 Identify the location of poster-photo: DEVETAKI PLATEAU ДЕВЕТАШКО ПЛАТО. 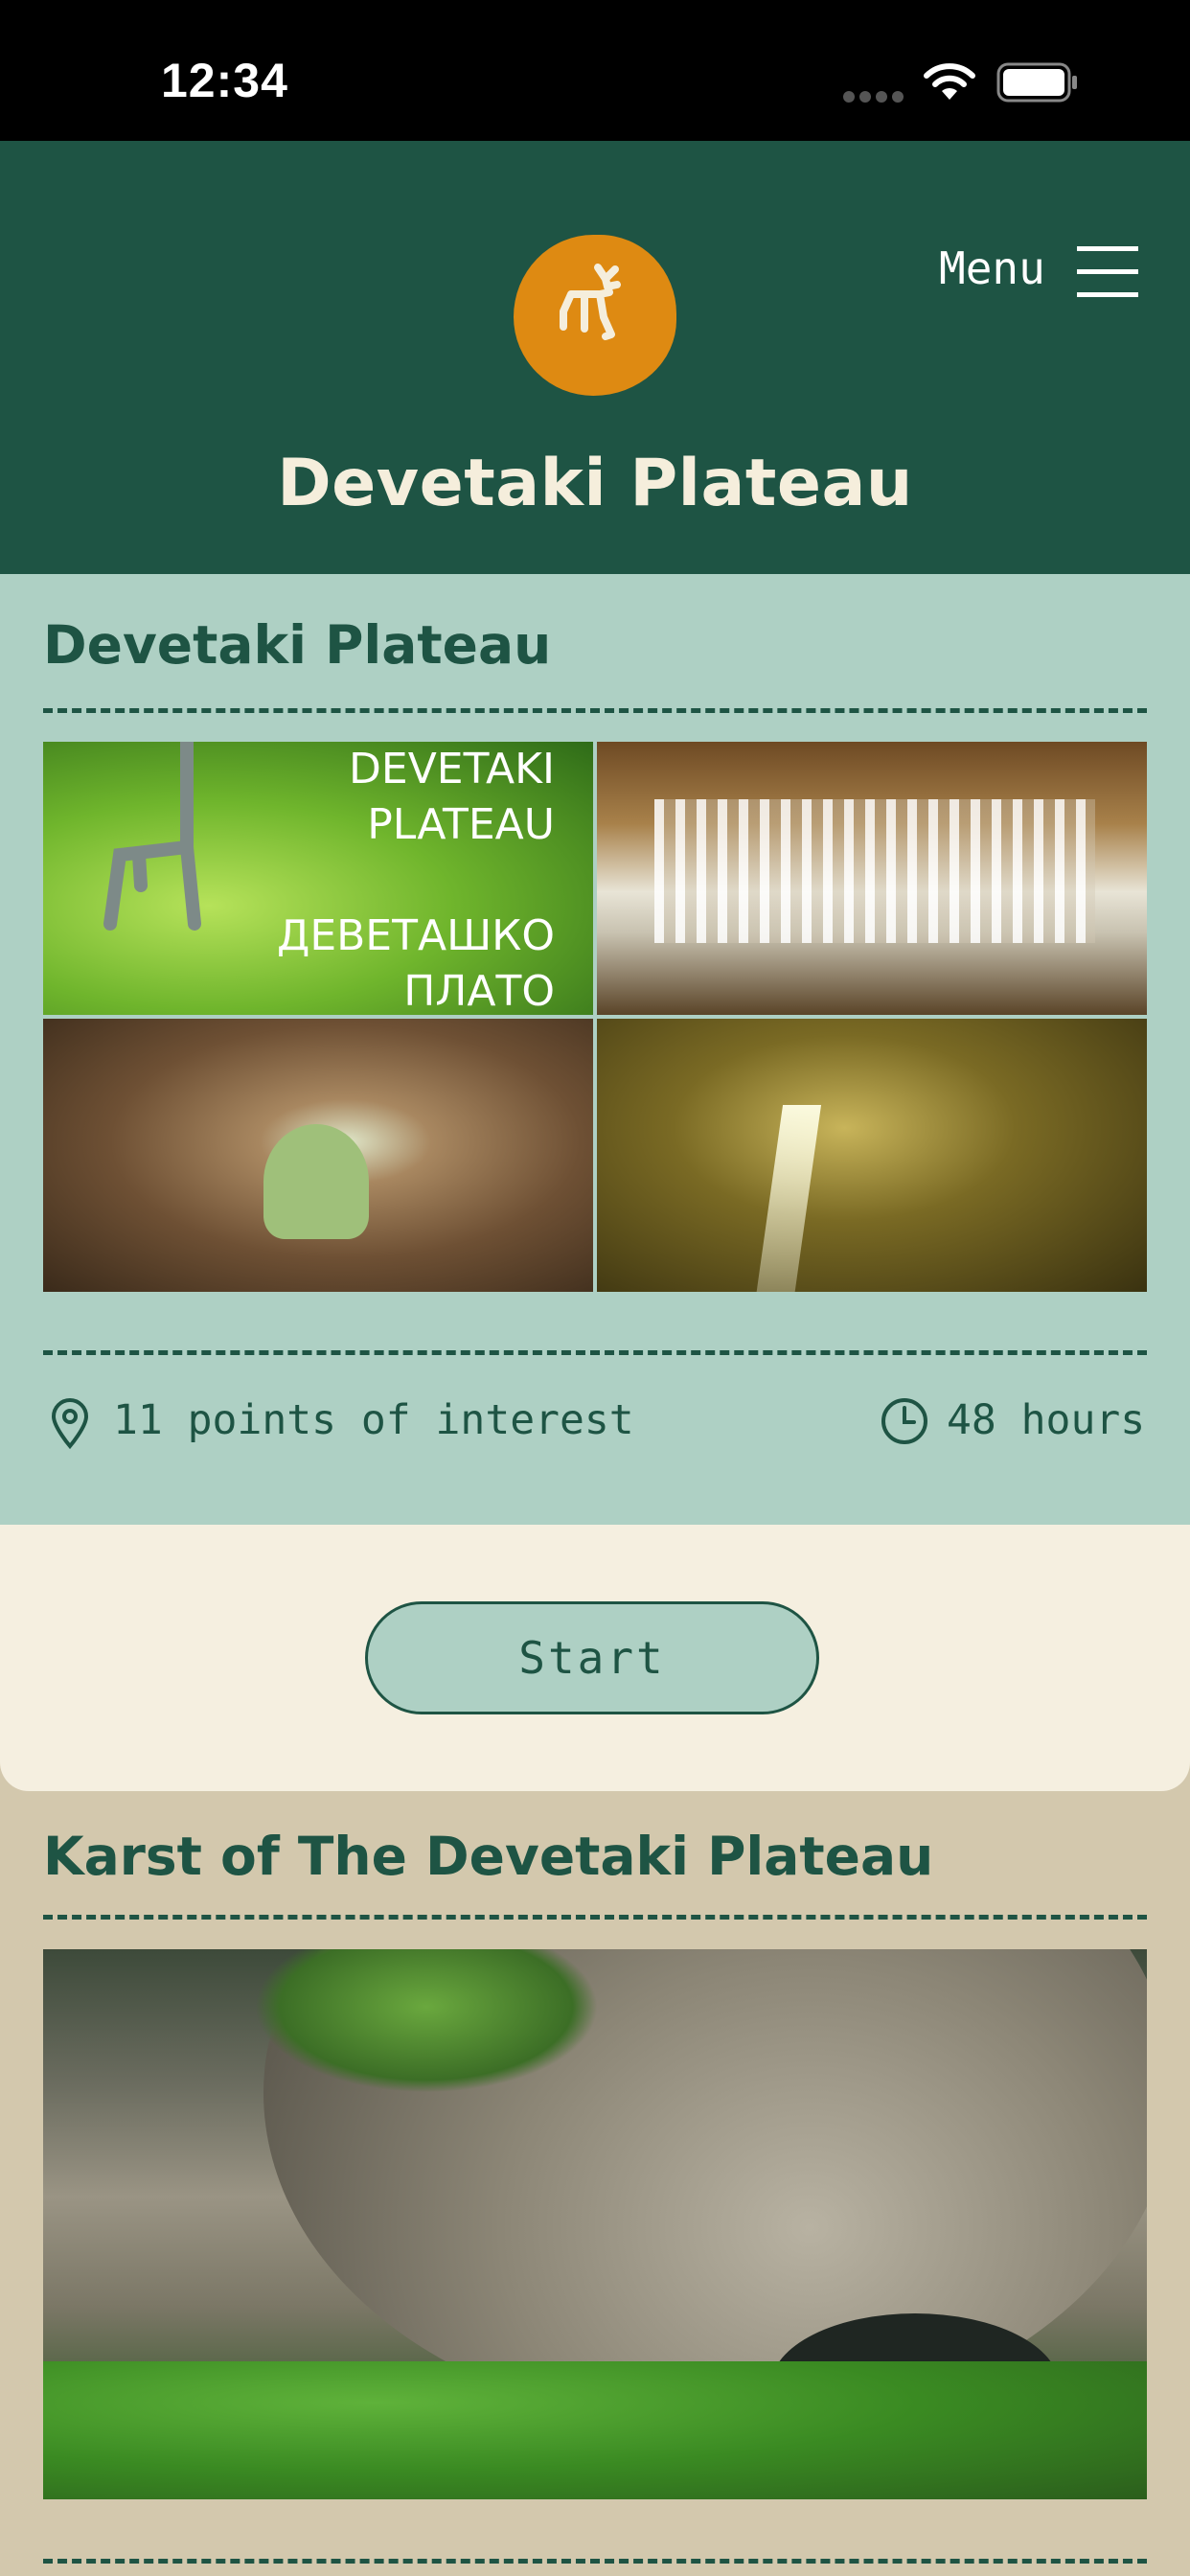
(318, 878).